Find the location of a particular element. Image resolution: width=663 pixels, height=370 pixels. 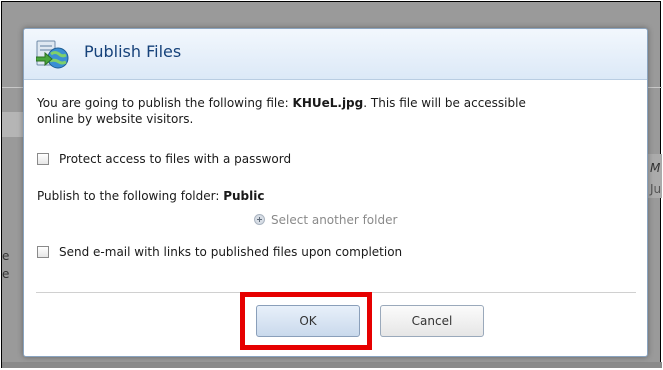

background-panel-bottom is located at coordinates (332, 365).